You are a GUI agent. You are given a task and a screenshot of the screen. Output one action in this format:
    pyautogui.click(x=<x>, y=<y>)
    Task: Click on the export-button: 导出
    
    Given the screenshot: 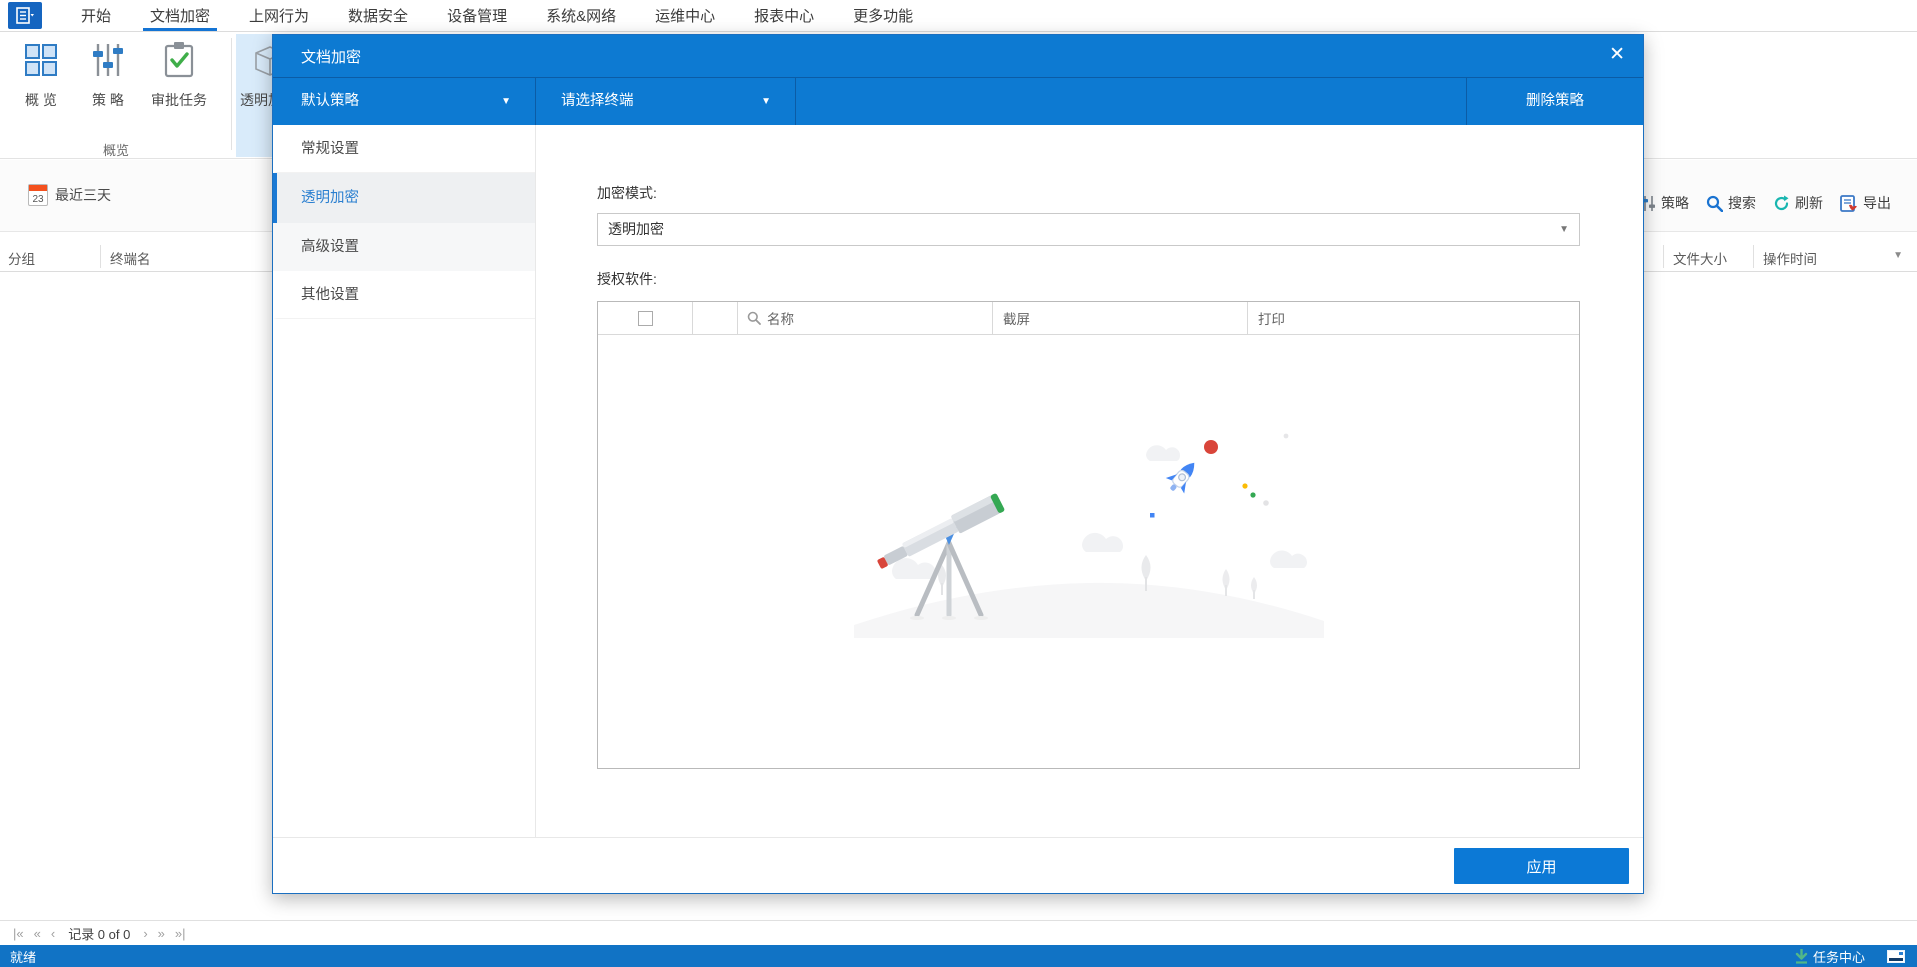 What is the action you would take?
    pyautogui.click(x=1865, y=203)
    